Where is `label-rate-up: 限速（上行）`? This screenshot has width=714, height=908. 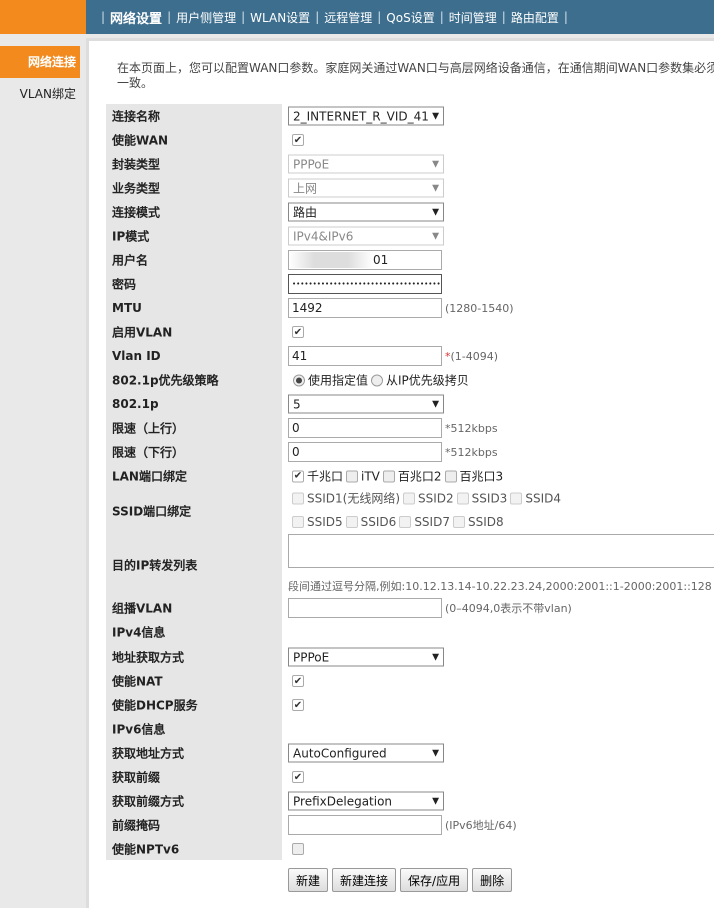 label-rate-up: 限速（上行） is located at coordinates (148, 428).